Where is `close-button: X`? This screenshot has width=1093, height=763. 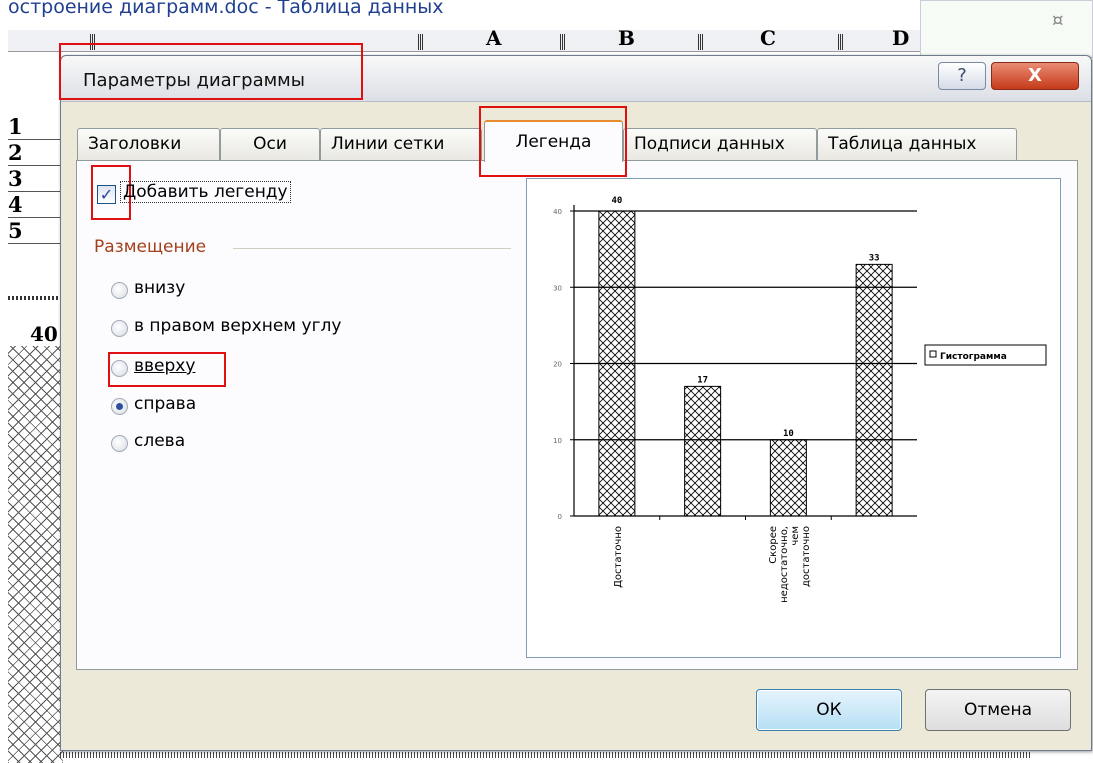 close-button: X is located at coordinates (1035, 76).